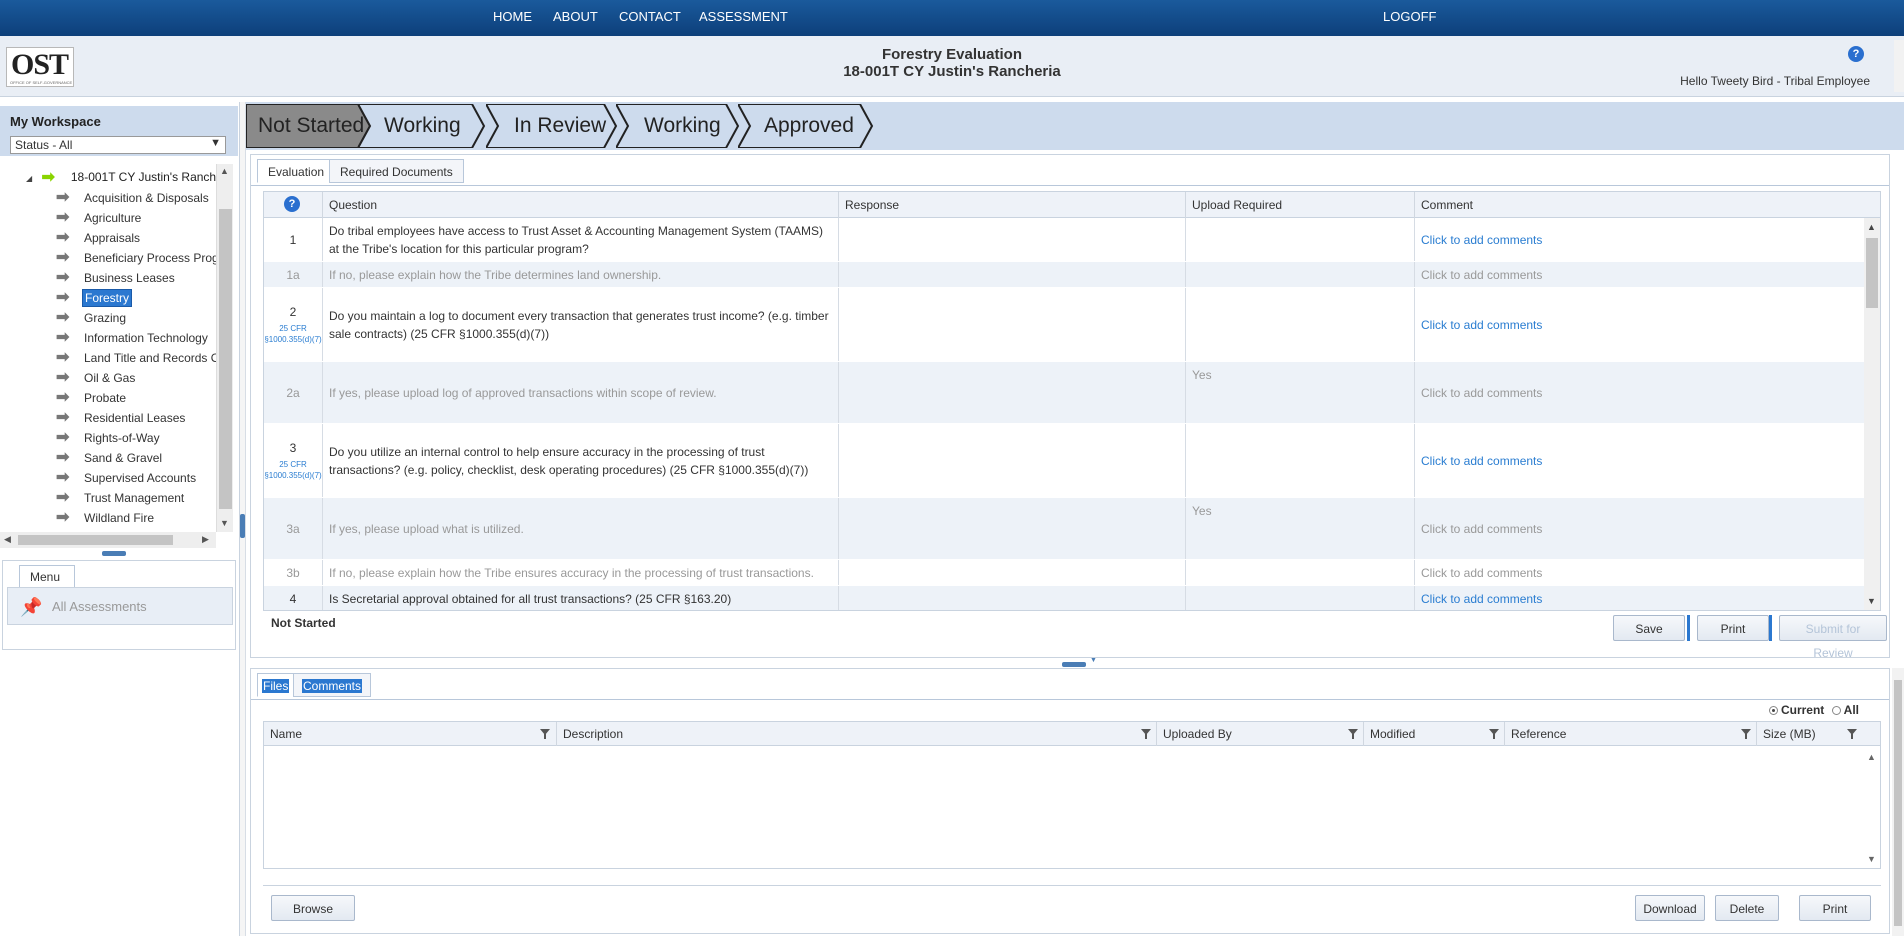 This screenshot has height=936, width=1904. I want to click on page-vertical-scrollbar, so click(1898, 802).